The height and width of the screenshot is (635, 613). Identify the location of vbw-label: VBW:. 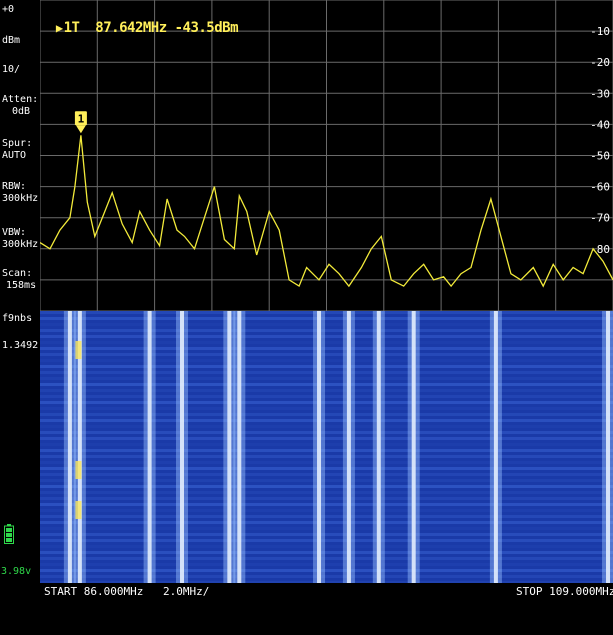
(14, 232).